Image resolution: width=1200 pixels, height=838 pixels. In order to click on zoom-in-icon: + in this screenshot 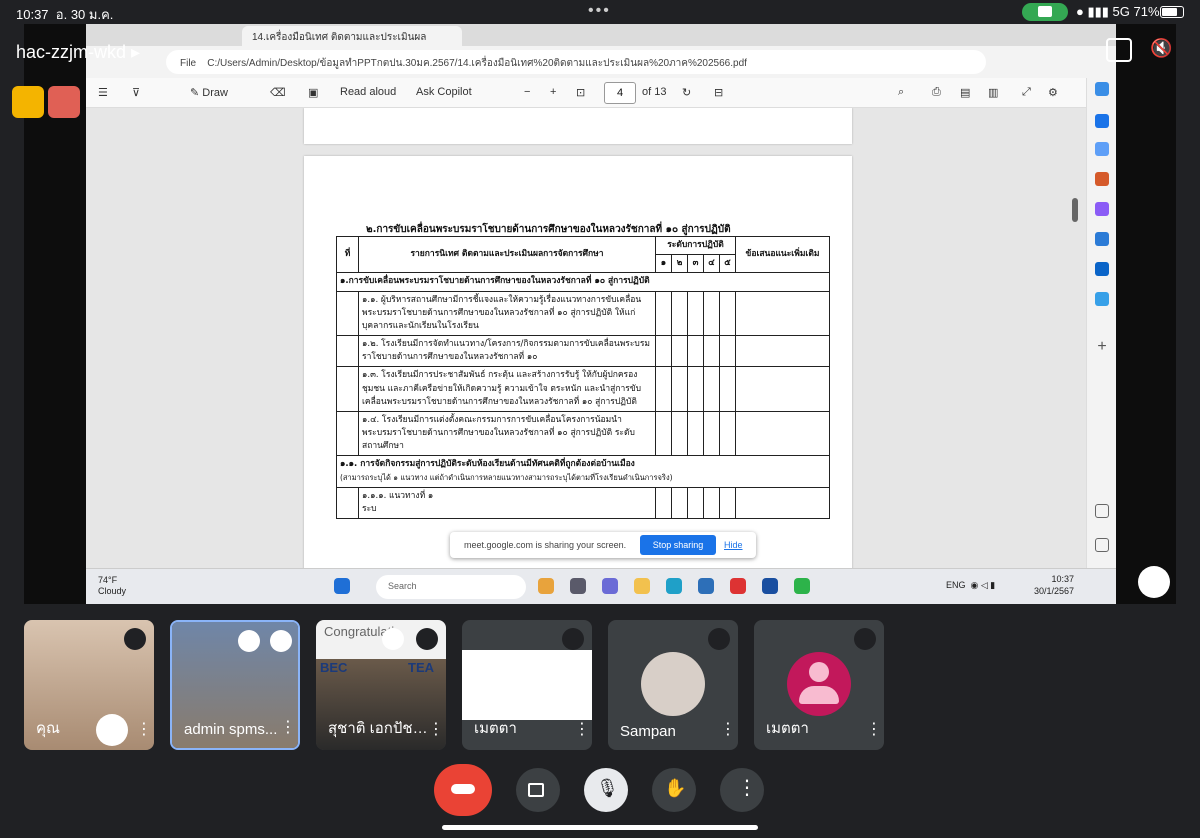, I will do `click(553, 92)`.